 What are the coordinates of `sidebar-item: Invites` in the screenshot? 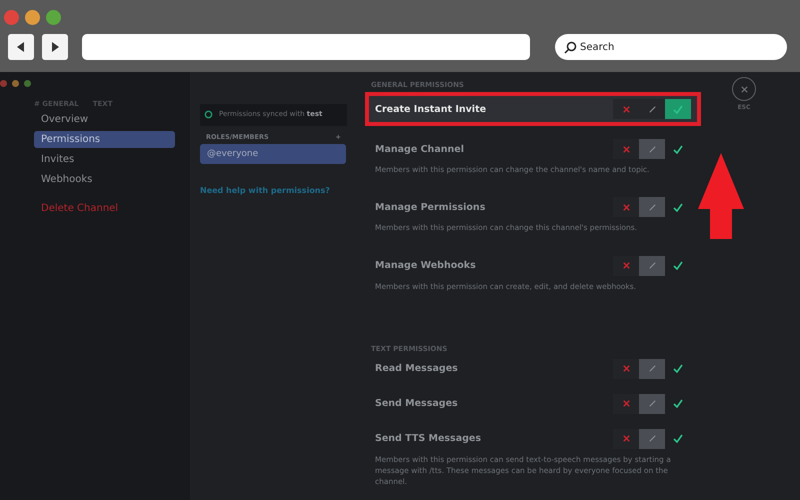 It's located at (104, 159).